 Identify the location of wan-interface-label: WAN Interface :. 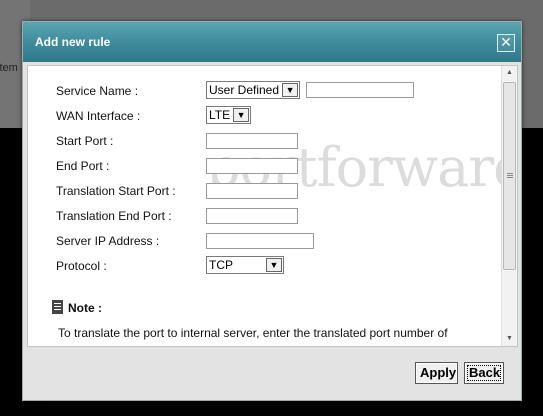
(98, 116).